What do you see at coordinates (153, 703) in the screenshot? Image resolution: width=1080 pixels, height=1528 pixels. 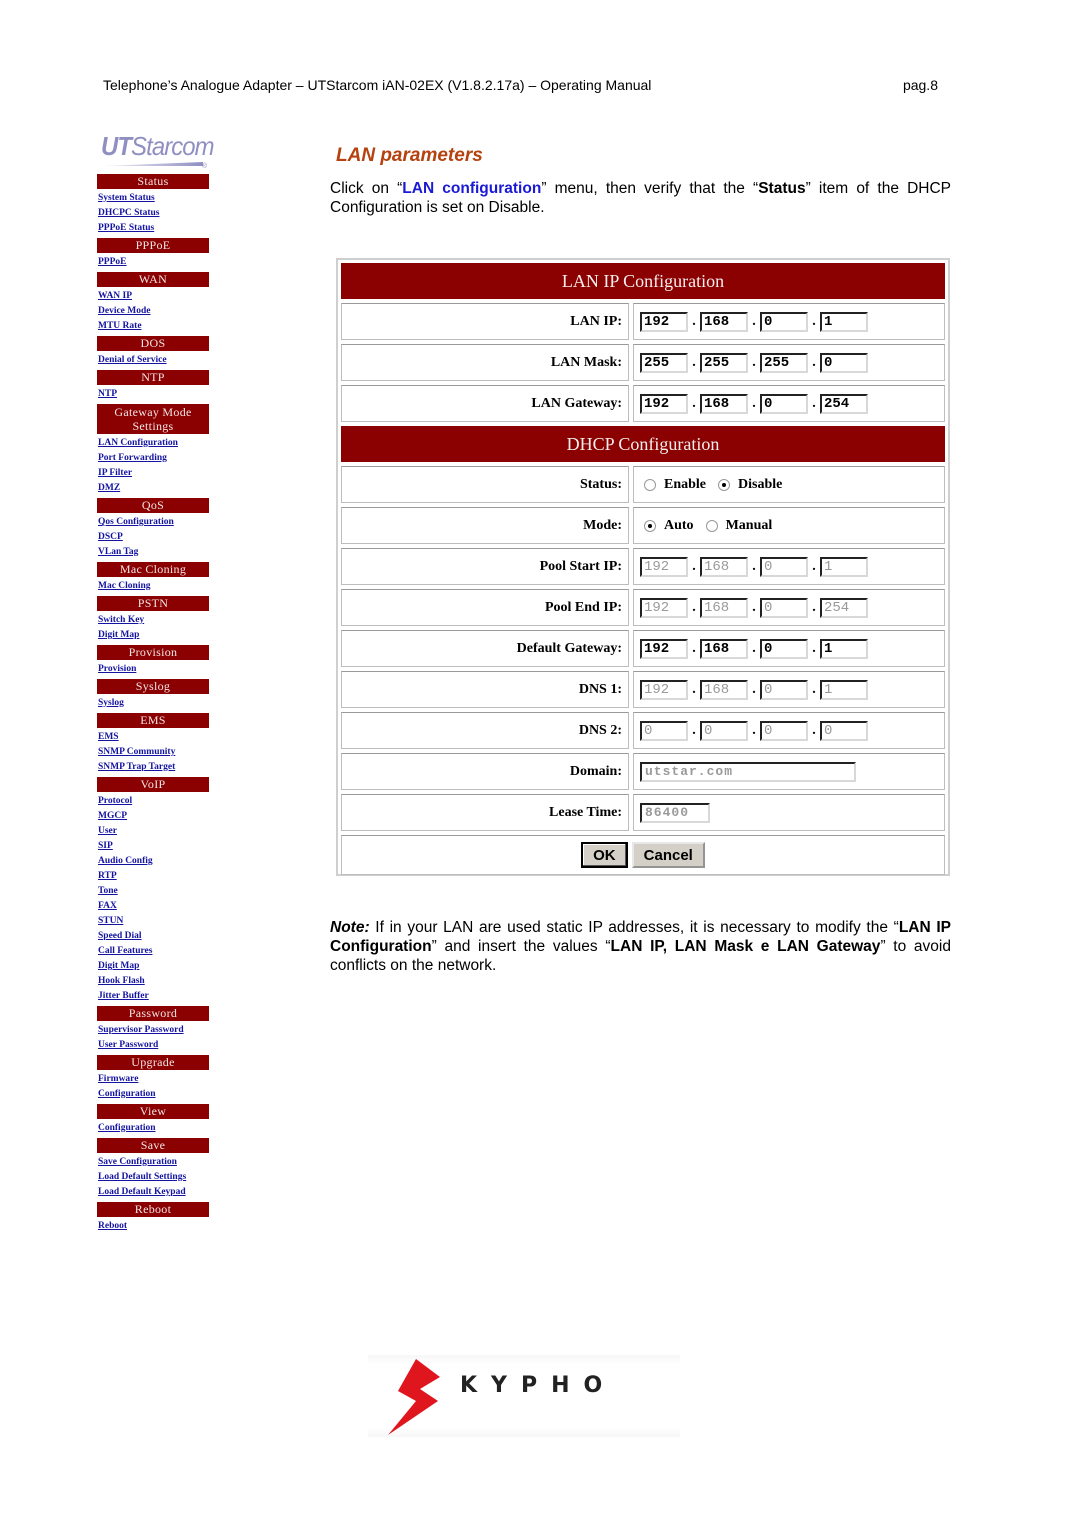 I see `sidebar-link-syslog: Syslog` at bounding box center [153, 703].